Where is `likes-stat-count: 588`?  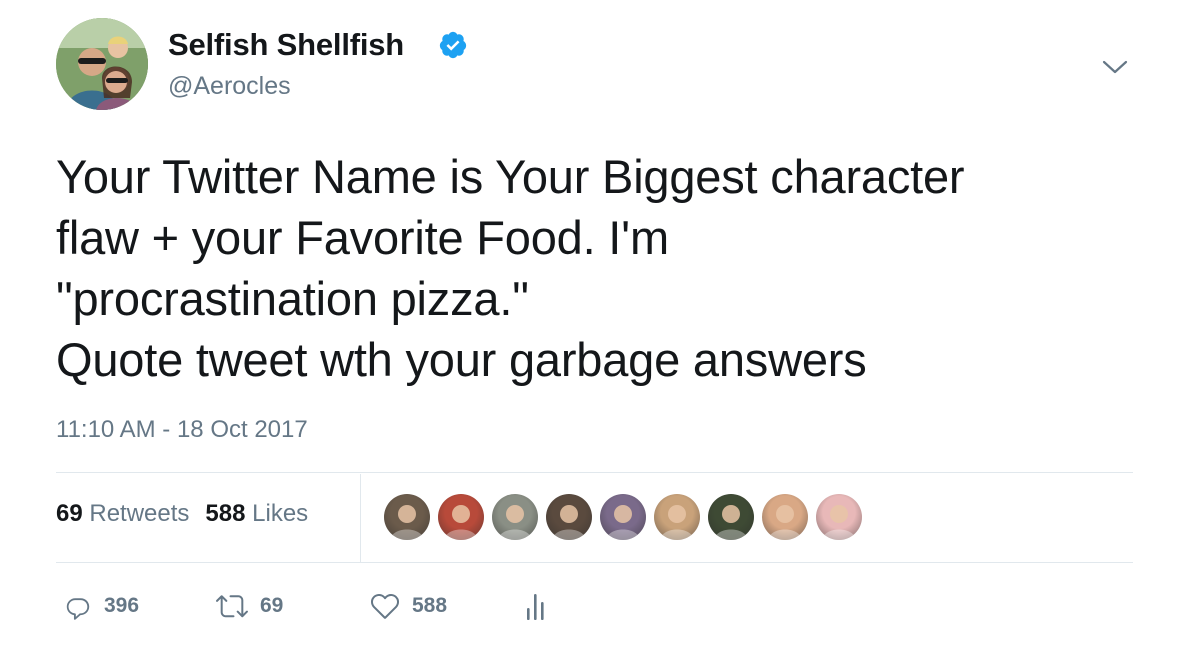 likes-stat-count: 588 is located at coordinates (225, 513).